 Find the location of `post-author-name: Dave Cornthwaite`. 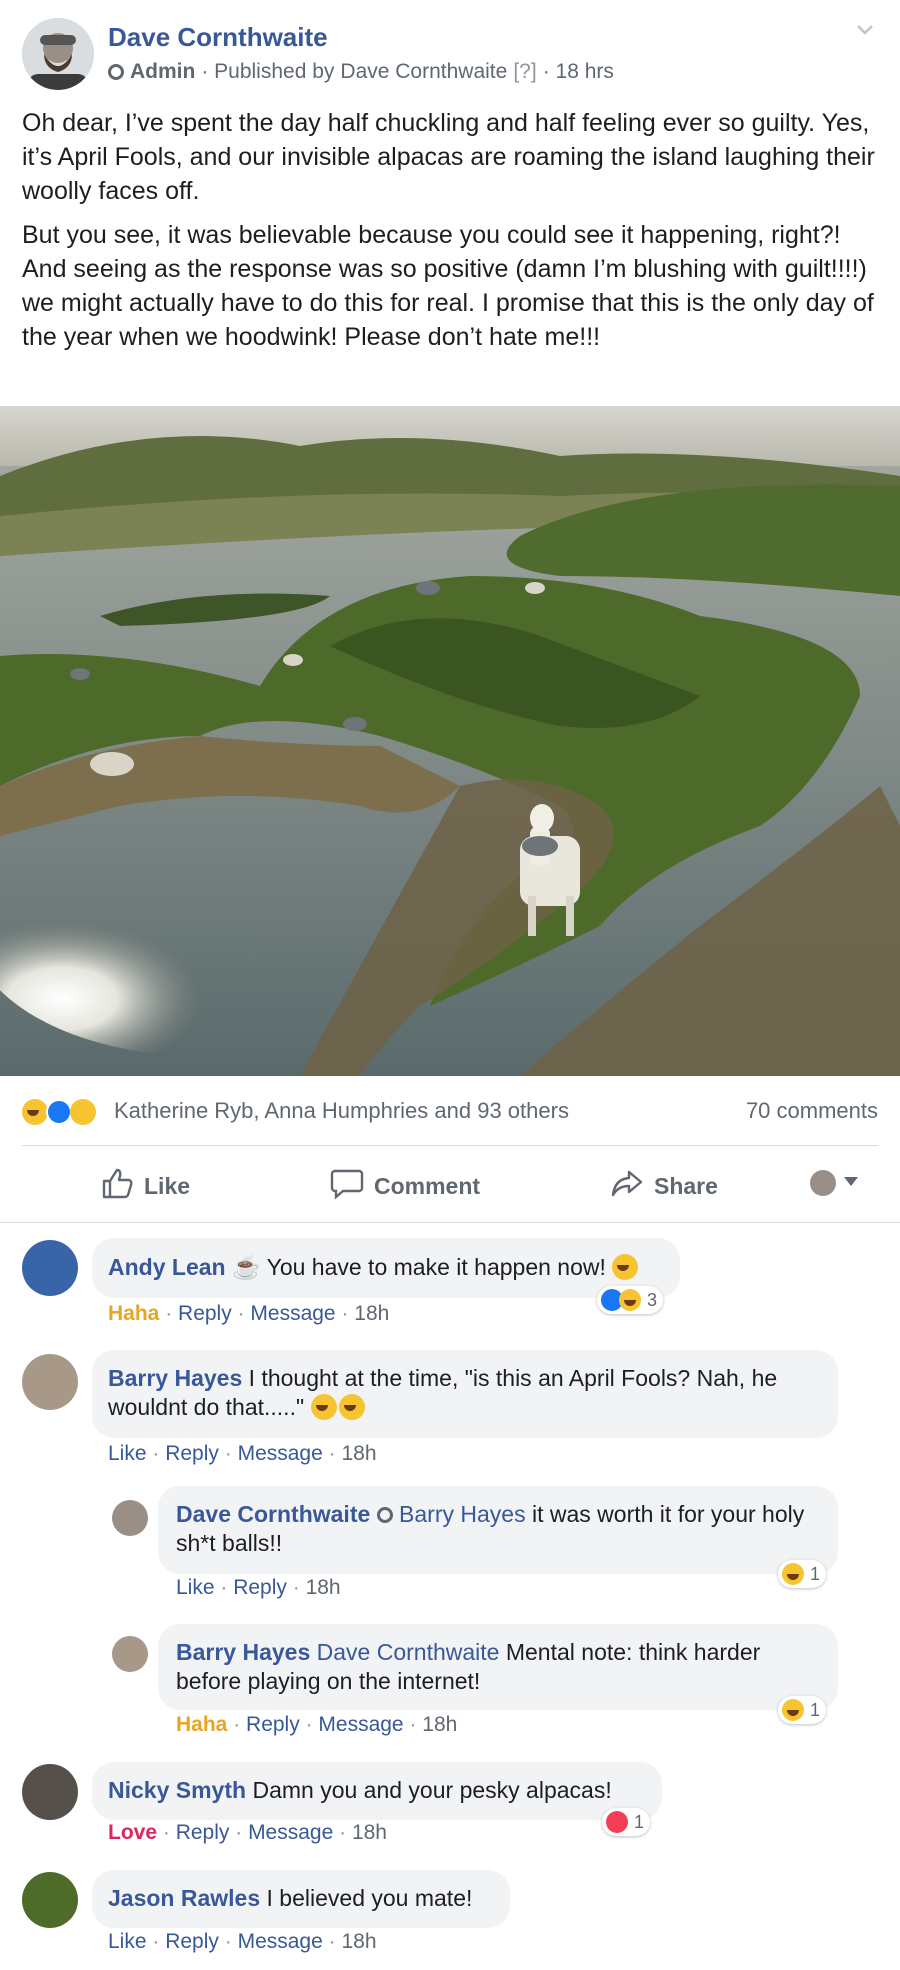

post-author-name: Dave Cornthwaite is located at coordinates (218, 37).